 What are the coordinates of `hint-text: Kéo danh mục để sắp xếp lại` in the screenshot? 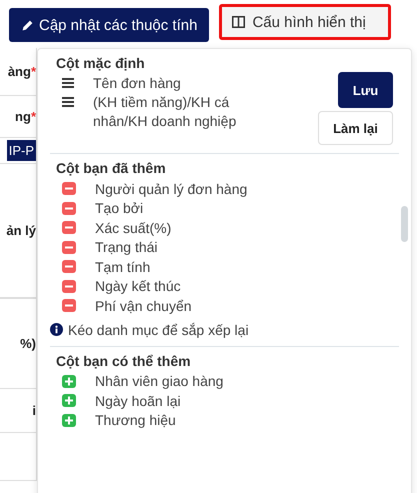 It's located at (158, 330).